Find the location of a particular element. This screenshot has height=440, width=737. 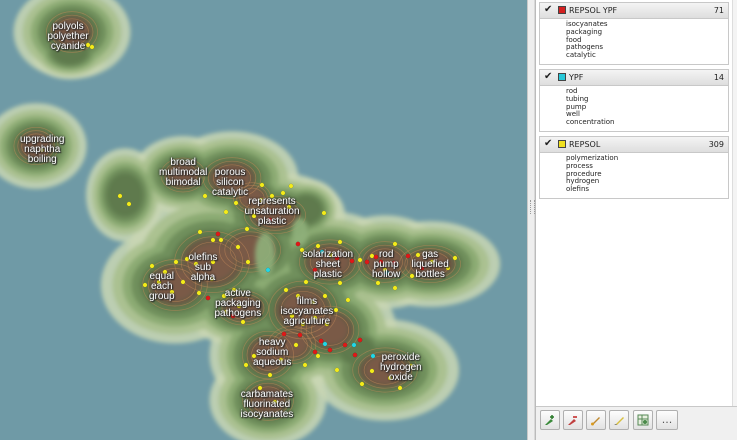

group-name: REPSOL is located at coordinates (585, 144).